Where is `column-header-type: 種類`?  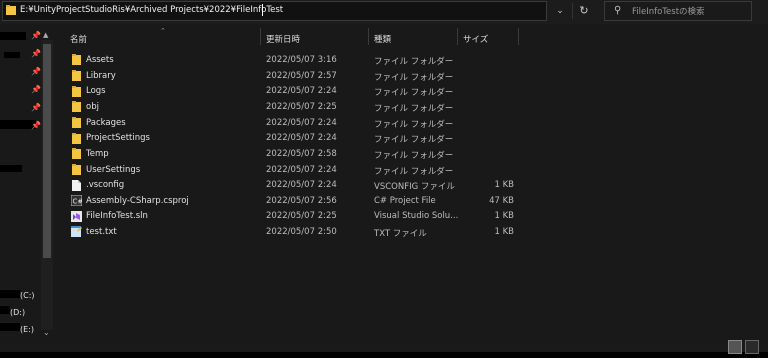
column-header-type: 種類 is located at coordinates (382, 39).